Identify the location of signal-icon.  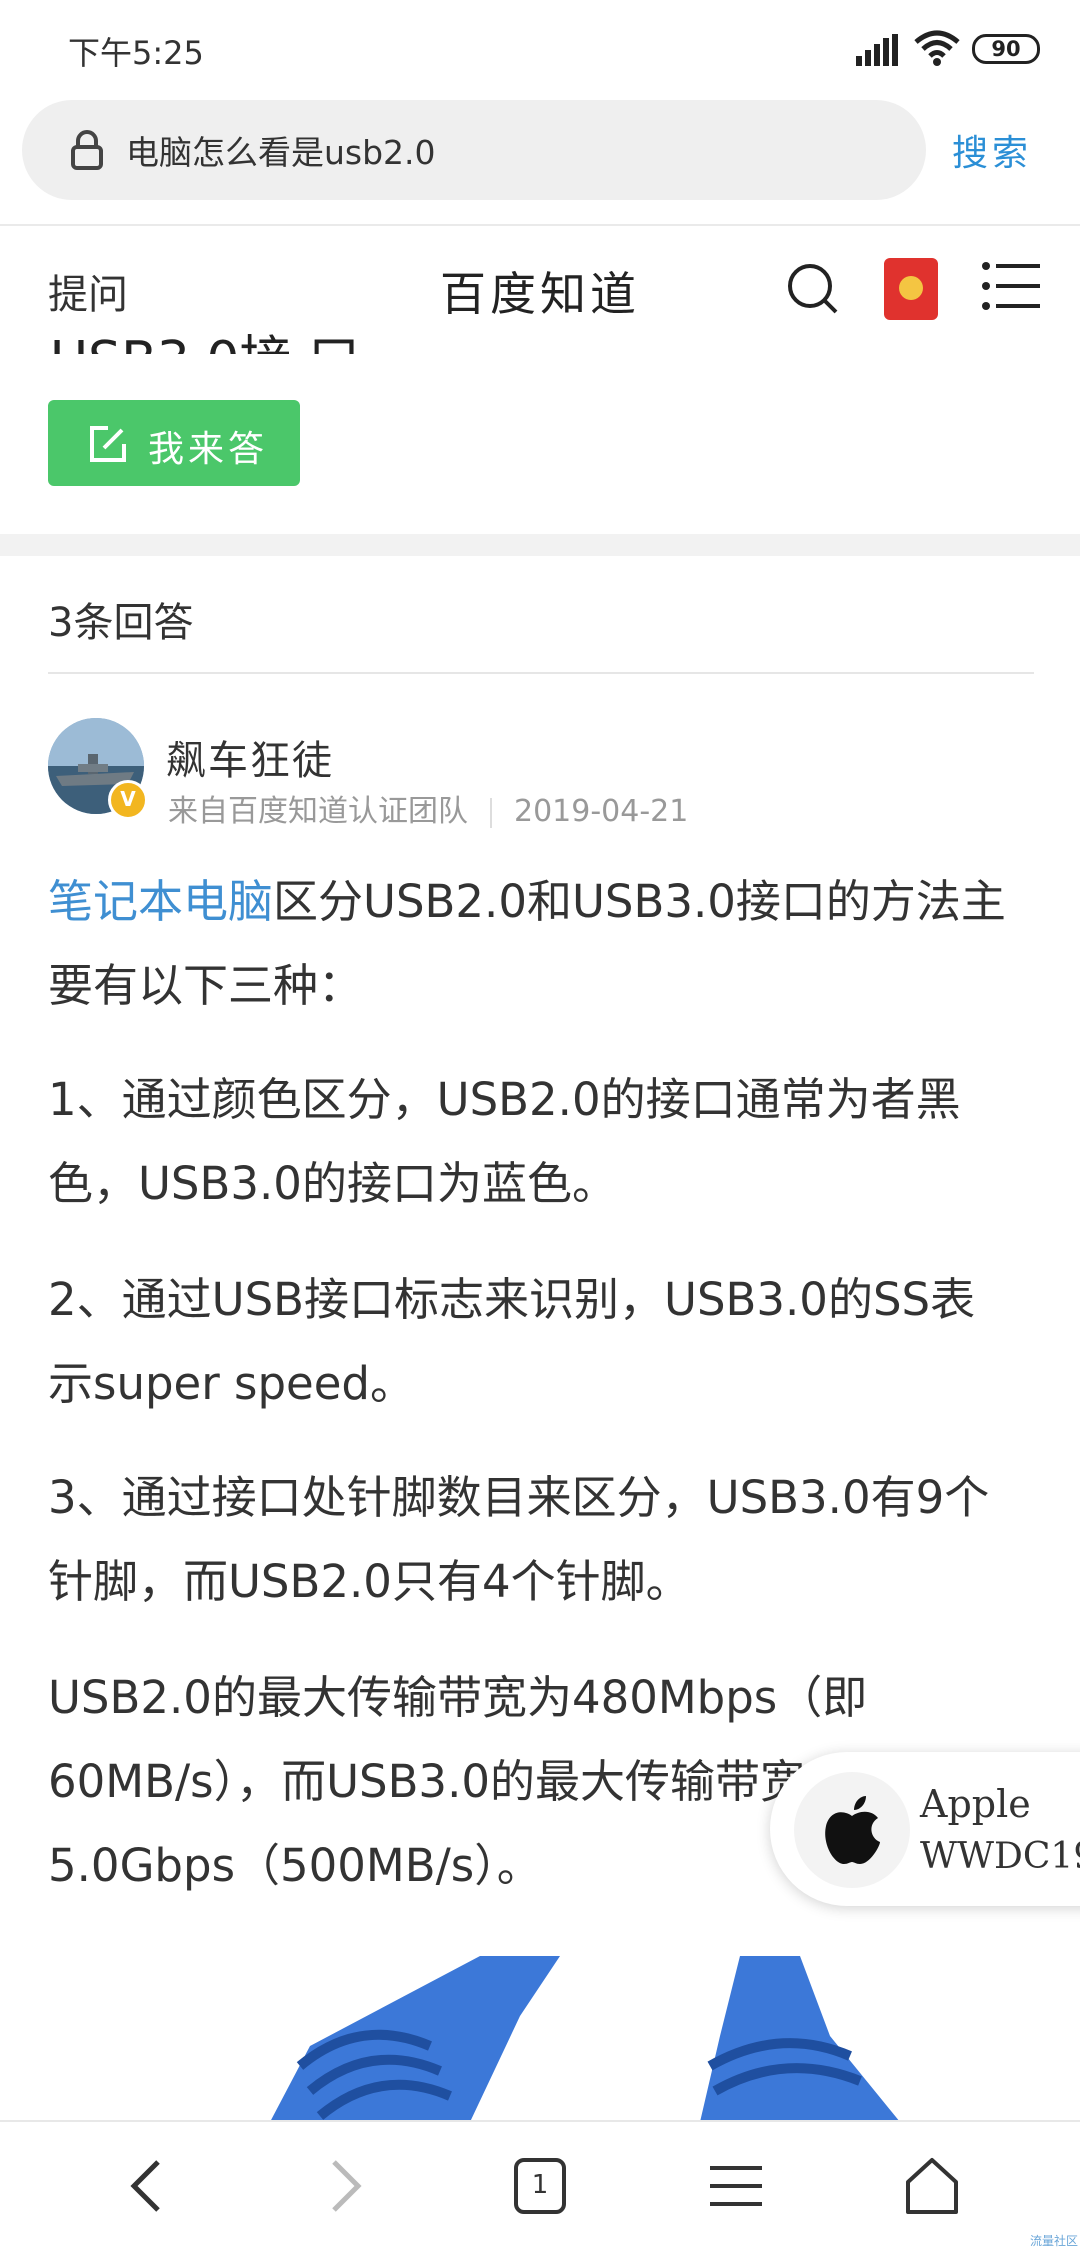
(877, 50).